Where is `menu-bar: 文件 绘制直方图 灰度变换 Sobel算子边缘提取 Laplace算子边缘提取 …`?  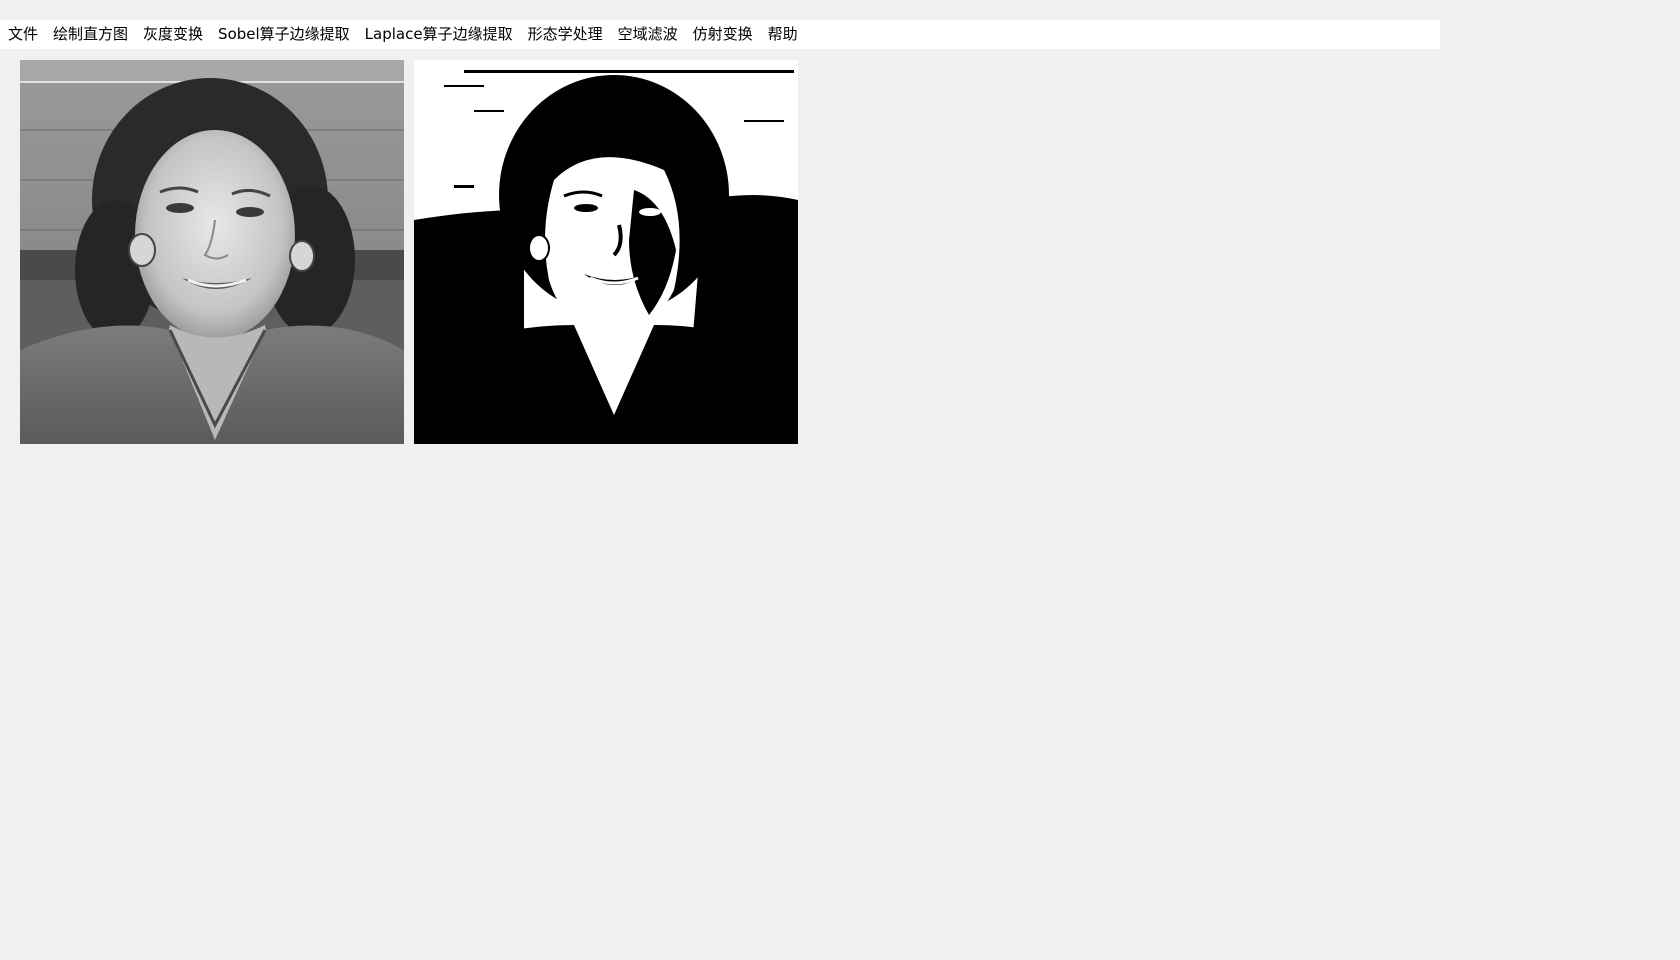
menu-bar: 文件 绘制直方图 灰度变换 Sobel算子边缘提取 Laplace算子边缘提取 … is located at coordinates (720, 34).